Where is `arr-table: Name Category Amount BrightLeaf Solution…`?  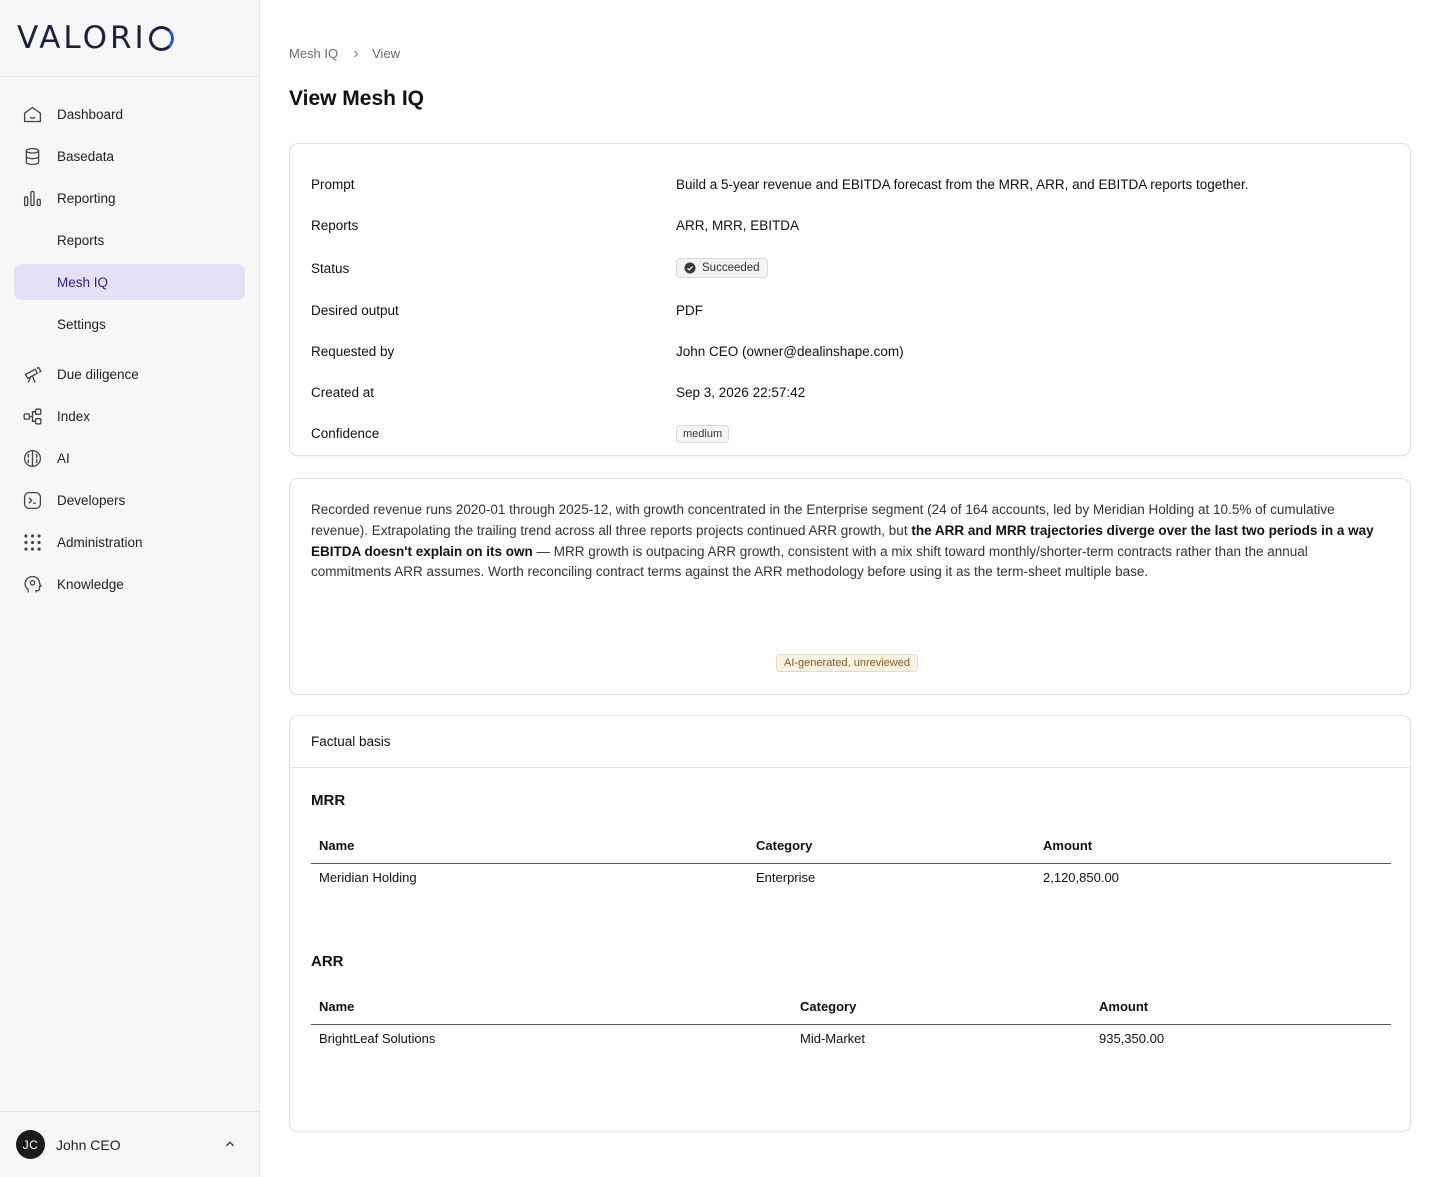 arr-table: Name Category Amount BrightLeaf Solution… is located at coordinates (851, 1022).